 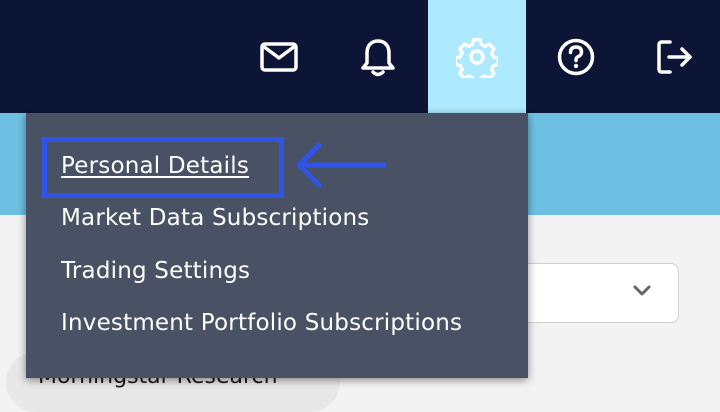 I want to click on notifications-button, so click(x=378, y=56).